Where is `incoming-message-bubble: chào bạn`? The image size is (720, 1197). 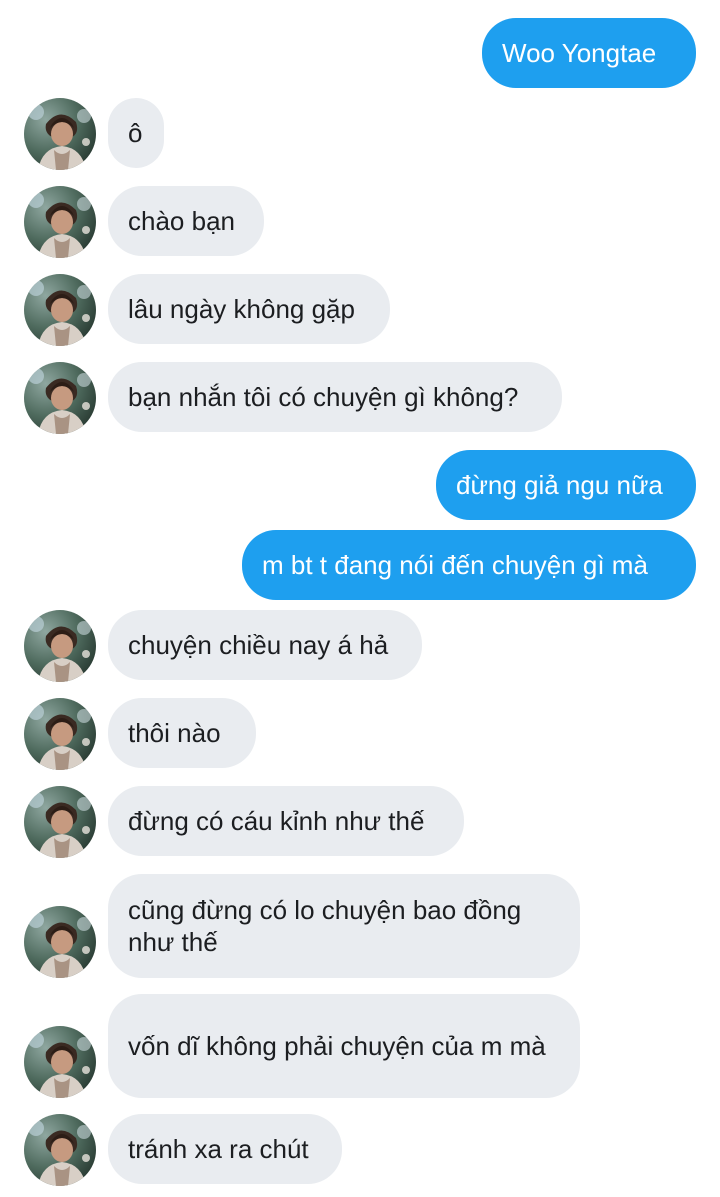
incoming-message-bubble: chào bạn is located at coordinates (186, 221).